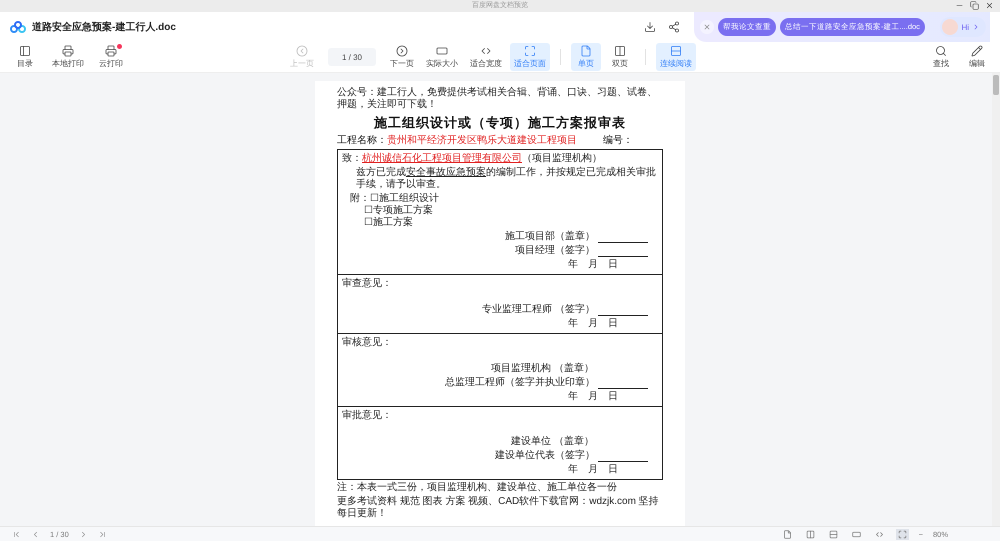 The height and width of the screenshot is (541, 1000). Describe the element at coordinates (552, 442) in the screenshot. I see `stamp-label: 建设单位 （盖章）` at that location.